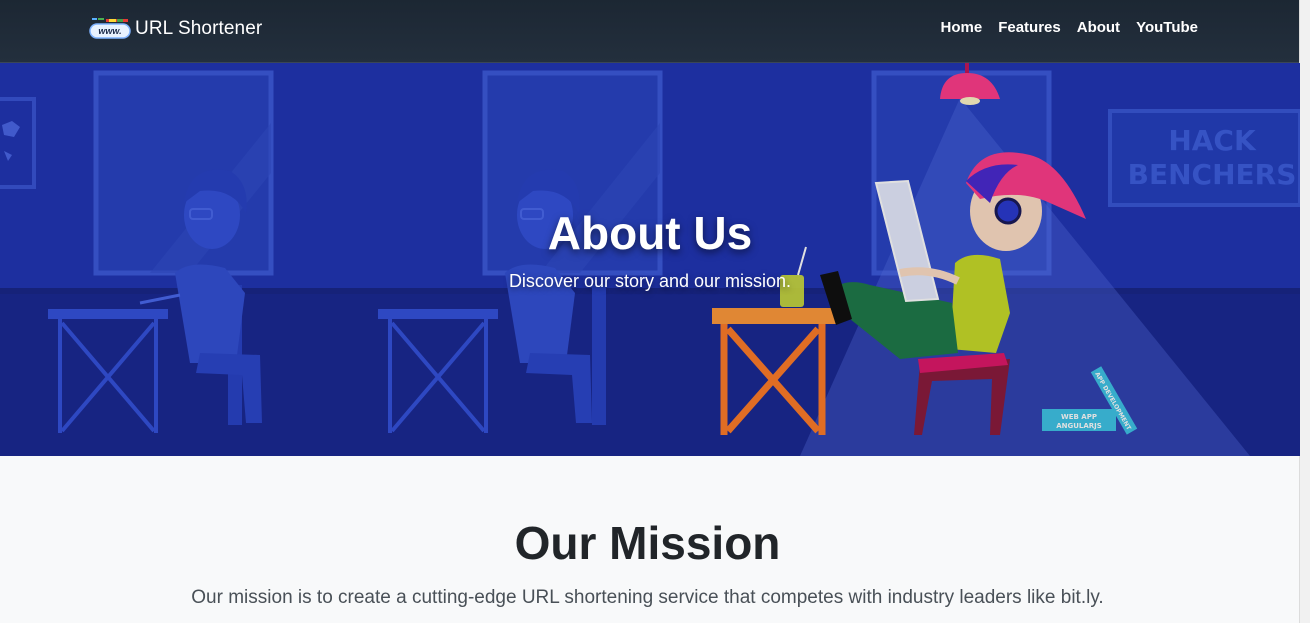  What do you see at coordinates (1167, 27) in the screenshot?
I see `nav-link-youtube: YouTube` at bounding box center [1167, 27].